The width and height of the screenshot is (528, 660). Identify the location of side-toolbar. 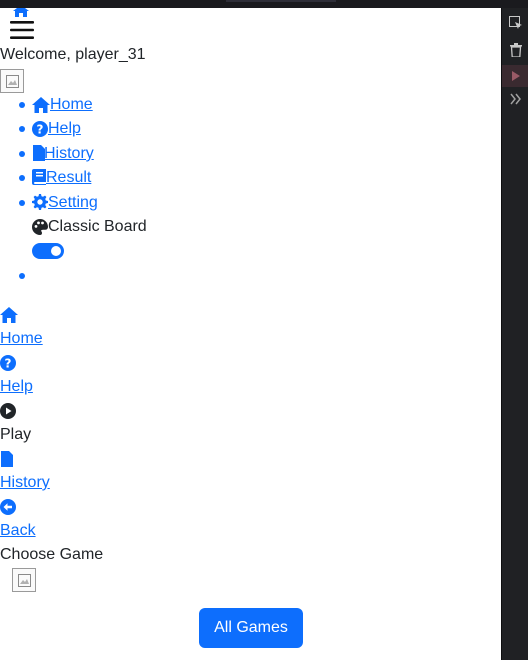
(514, 334).